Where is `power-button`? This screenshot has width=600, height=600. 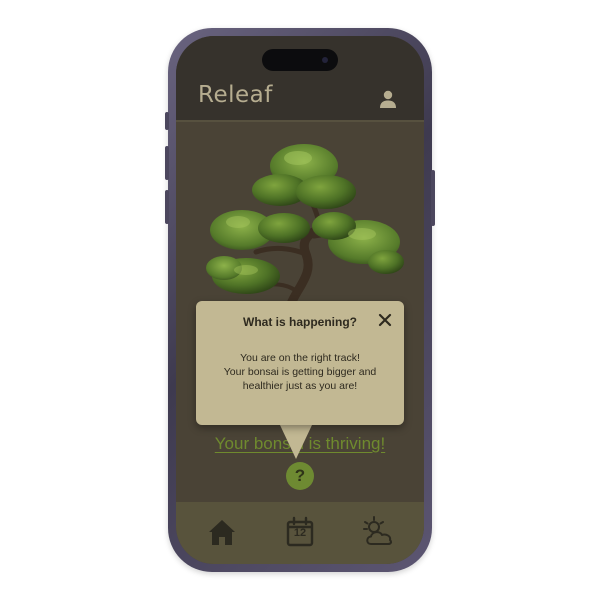 power-button is located at coordinates (433, 198).